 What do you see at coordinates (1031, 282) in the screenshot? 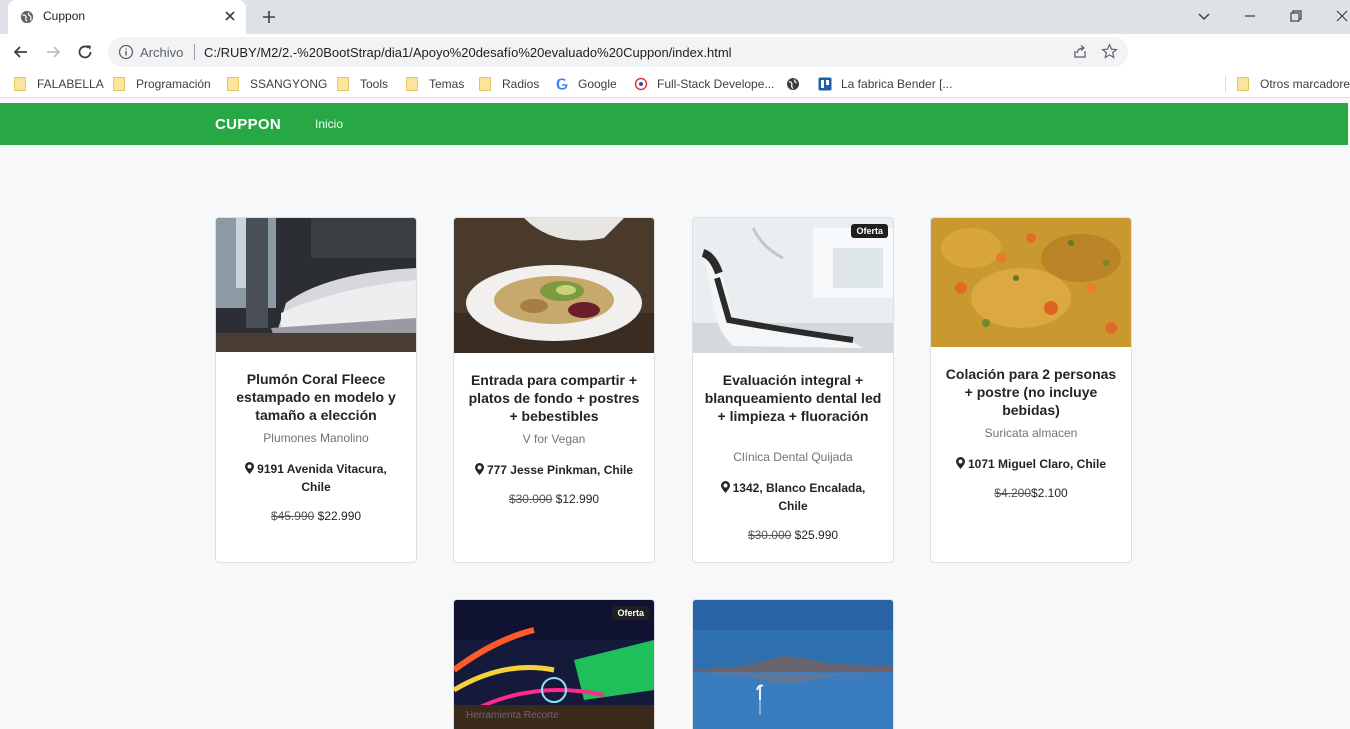
I see `deal-image-food-stew` at bounding box center [1031, 282].